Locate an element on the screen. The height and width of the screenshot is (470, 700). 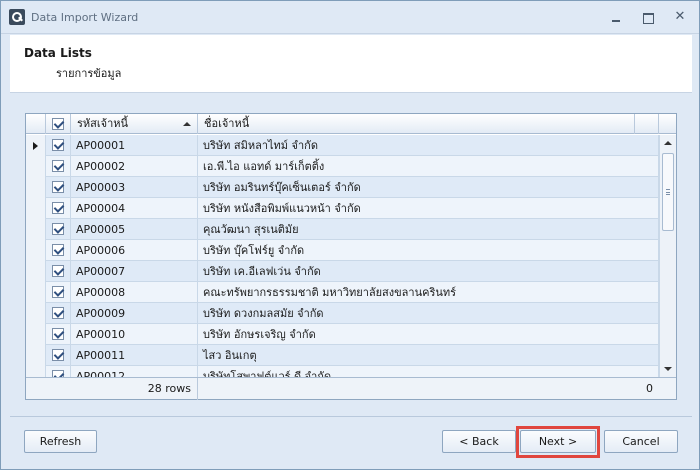
table-row: AP00010 บริษัท อักษรเจริญ จำกัด is located at coordinates (342, 334).